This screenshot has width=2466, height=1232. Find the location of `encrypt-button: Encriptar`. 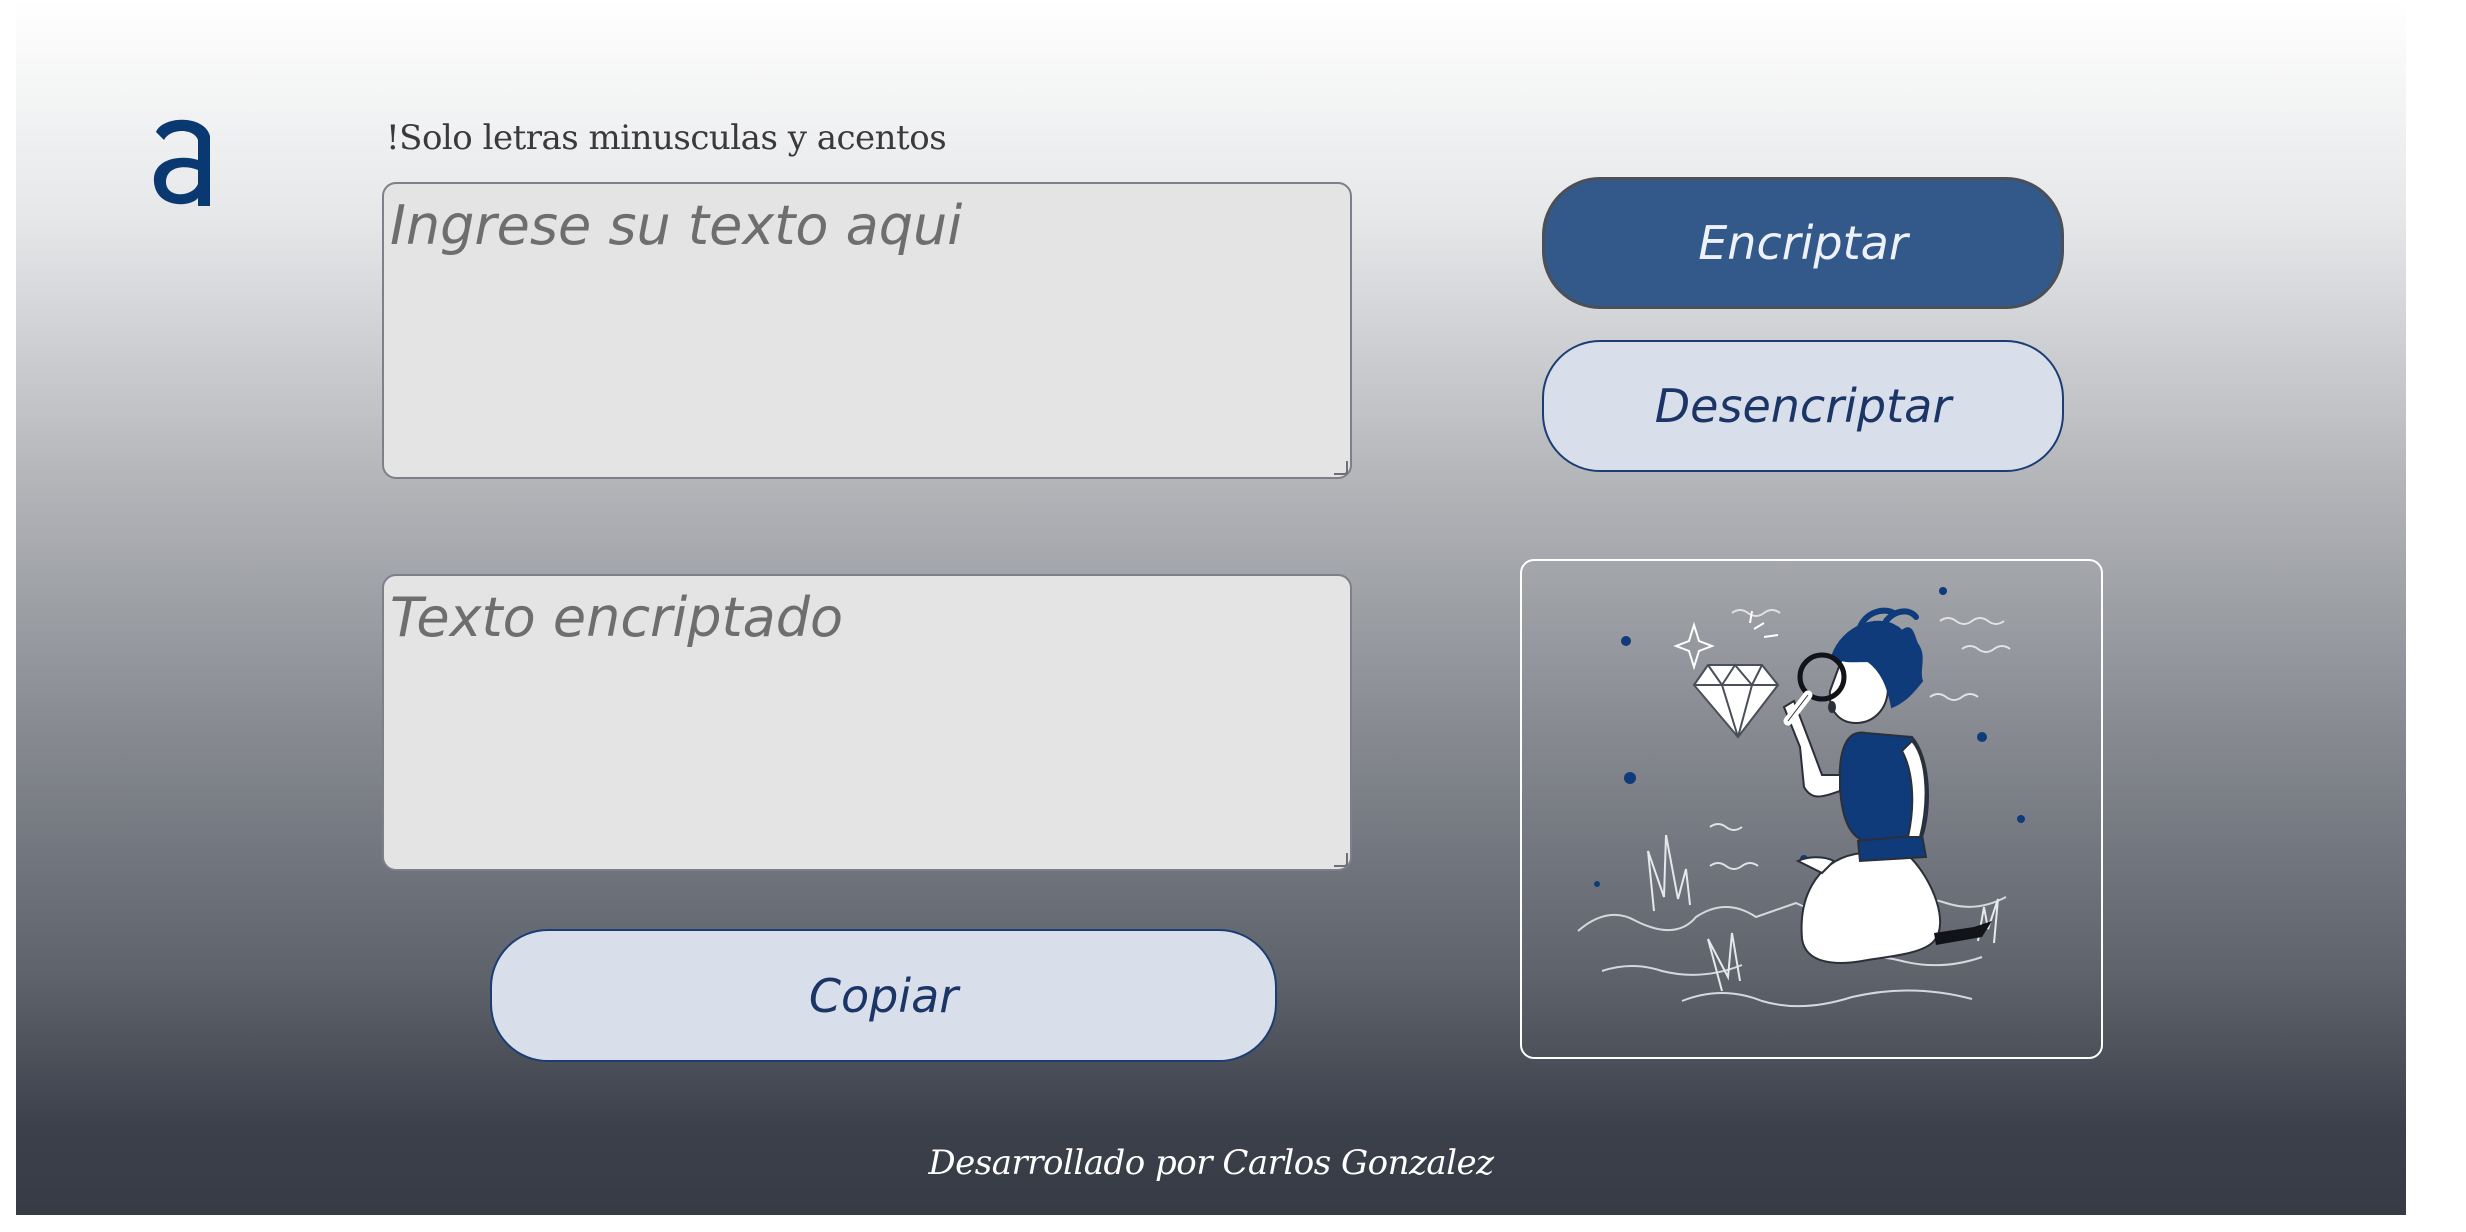

encrypt-button: Encriptar is located at coordinates (1803, 243).